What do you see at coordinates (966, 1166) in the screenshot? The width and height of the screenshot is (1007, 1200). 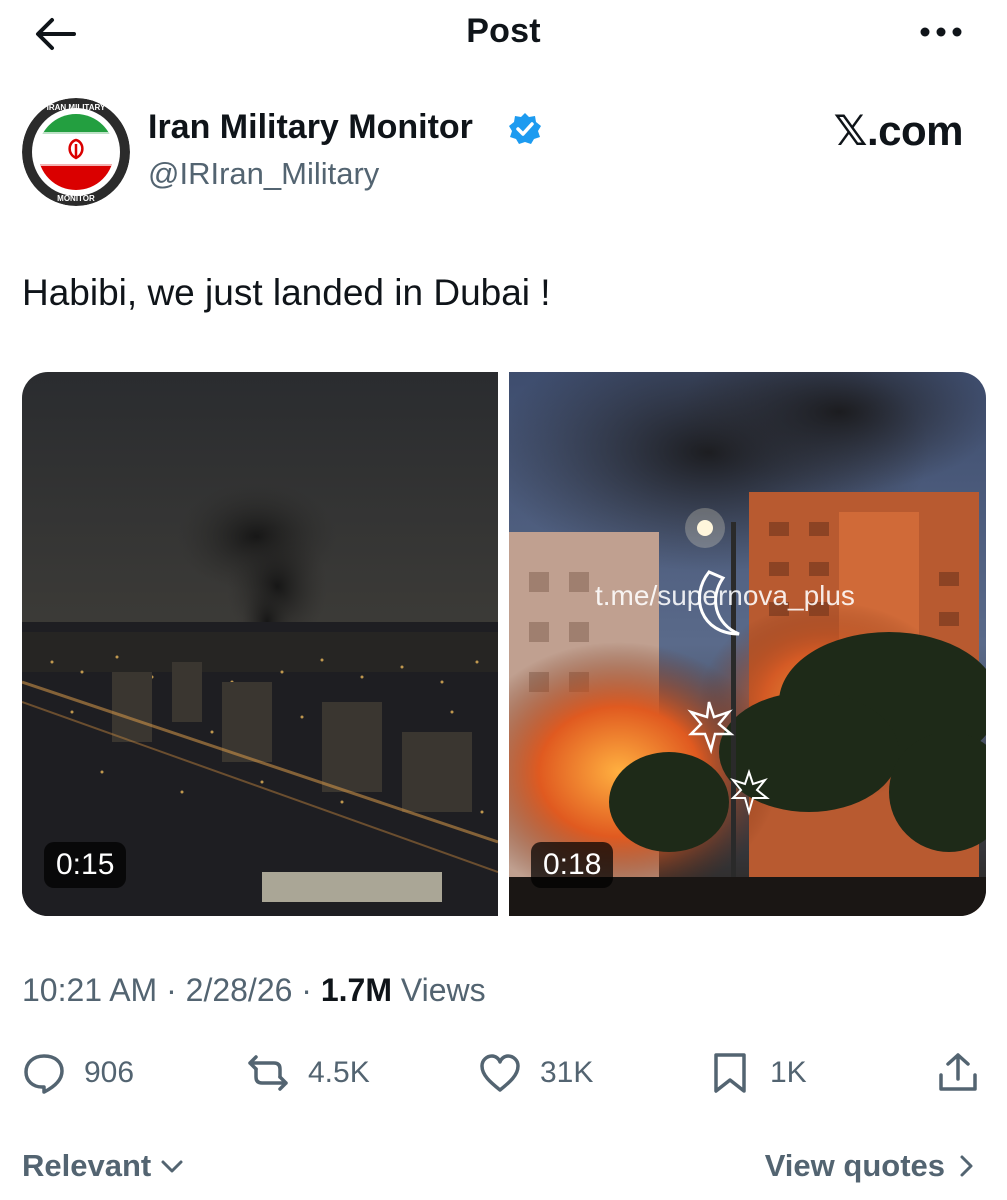 I see `chevron-right-icon` at bounding box center [966, 1166].